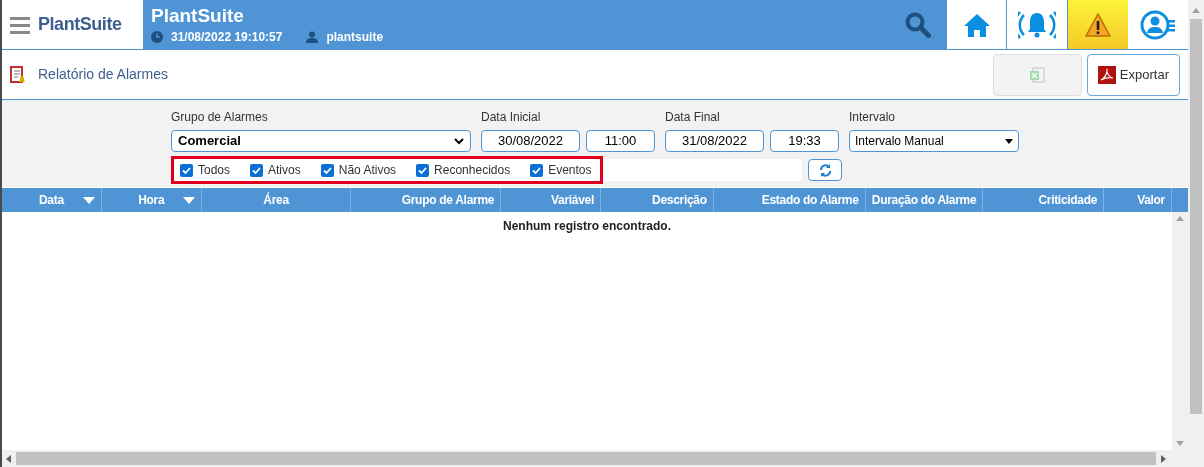 This screenshot has height=467, width=1204. I want to click on menu-icon, so click(20, 24).